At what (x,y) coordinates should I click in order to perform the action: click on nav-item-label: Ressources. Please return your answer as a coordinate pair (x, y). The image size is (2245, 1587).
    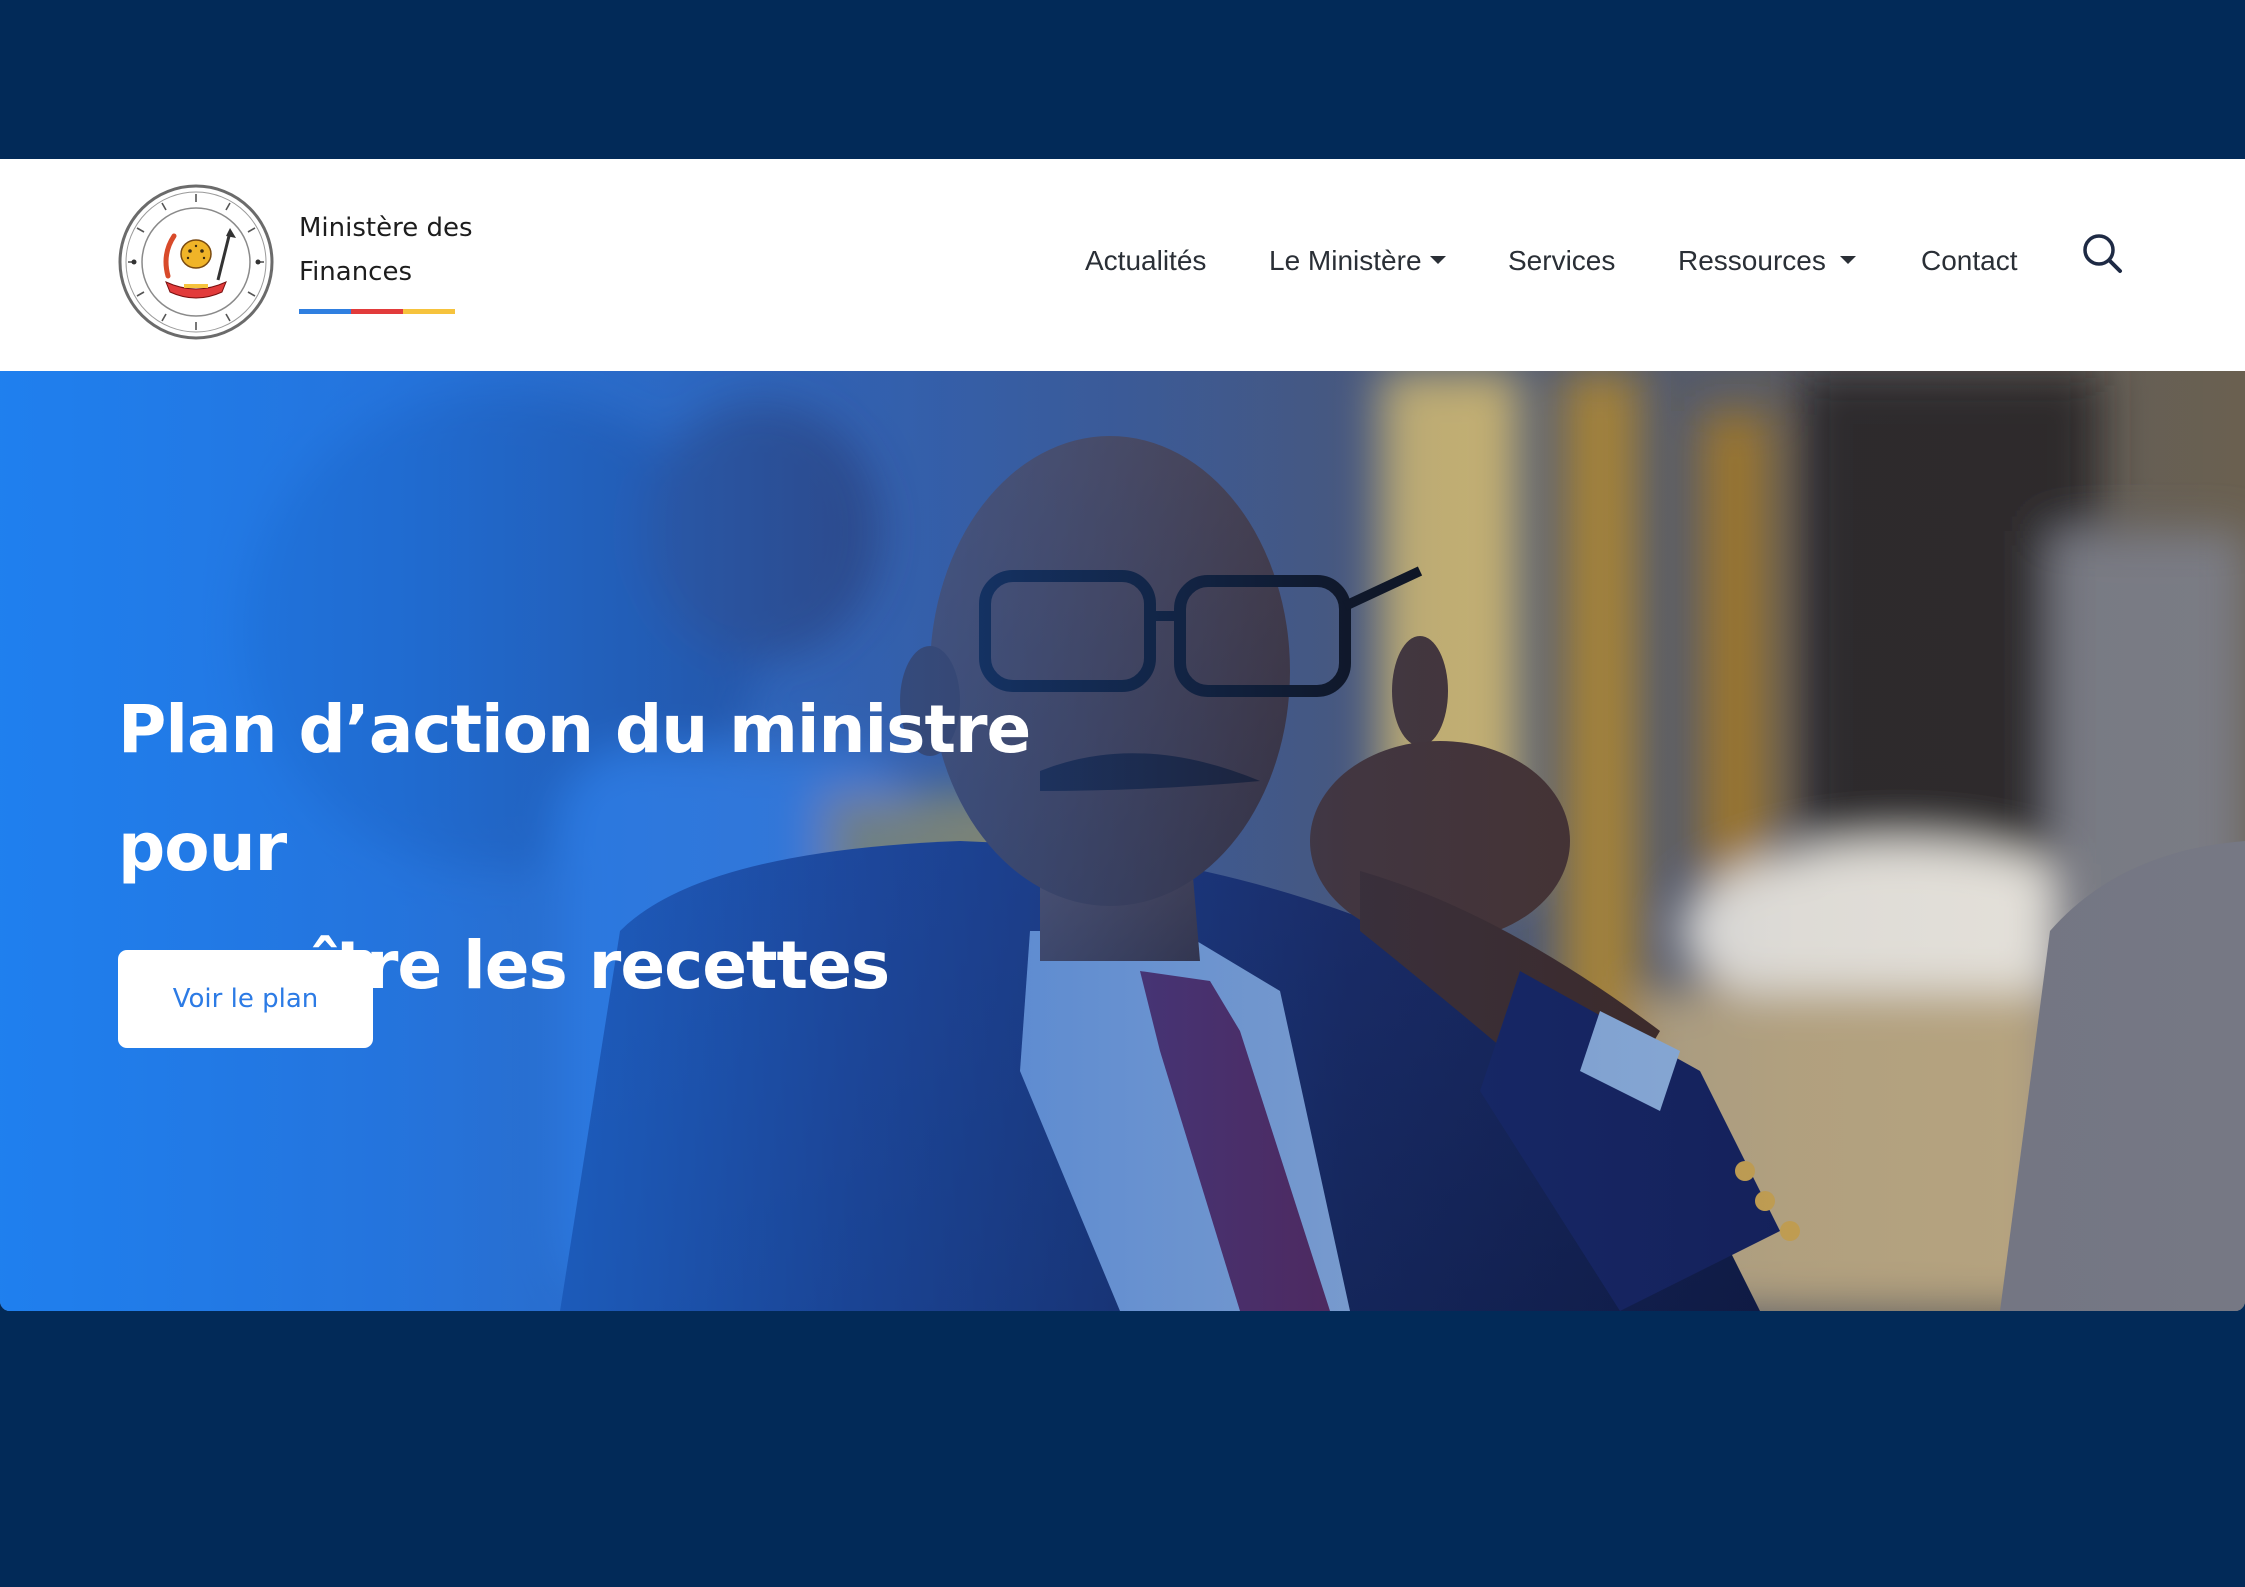
    Looking at the image, I should click on (1752, 260).